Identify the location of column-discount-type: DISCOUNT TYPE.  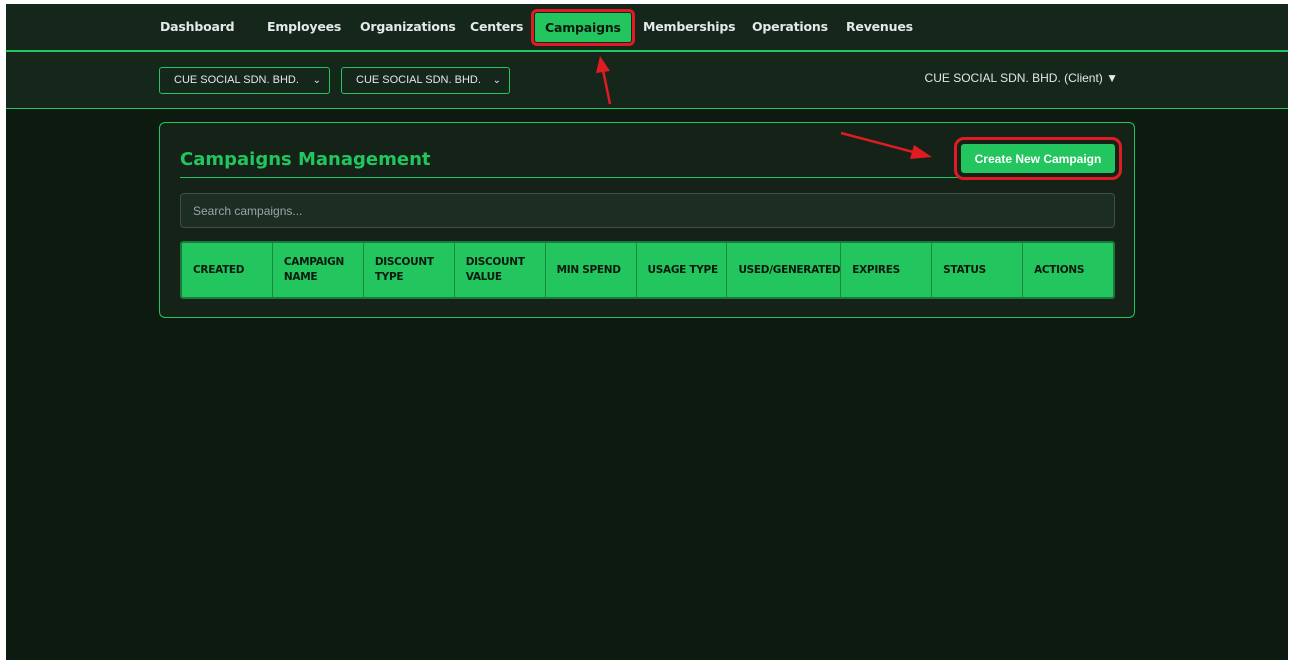
(409, 270).